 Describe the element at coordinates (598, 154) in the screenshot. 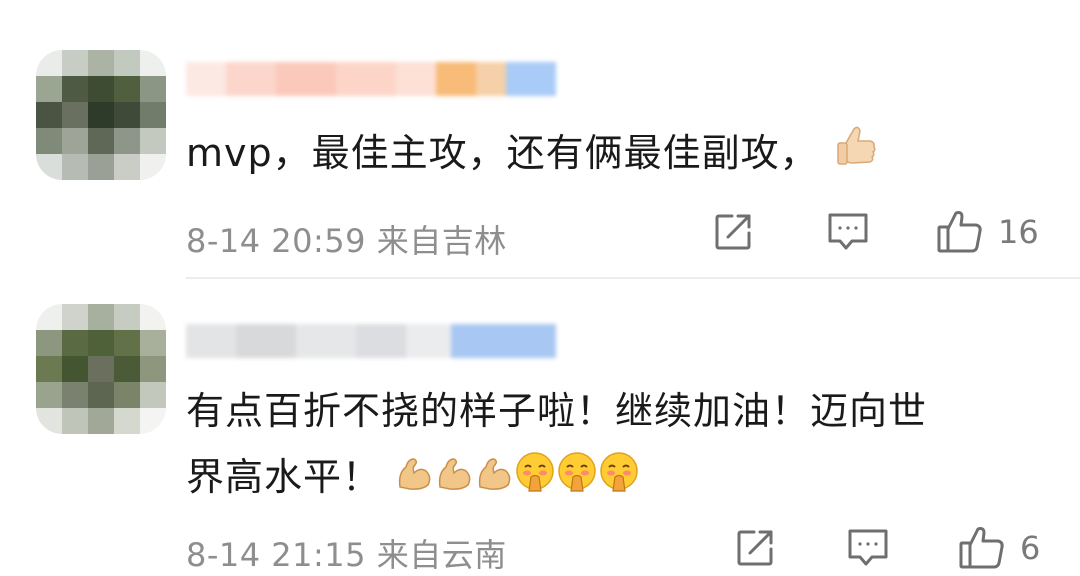

I see `comment-text: mvp，最佳主攻，还有俩最佳副攻，` at that location.